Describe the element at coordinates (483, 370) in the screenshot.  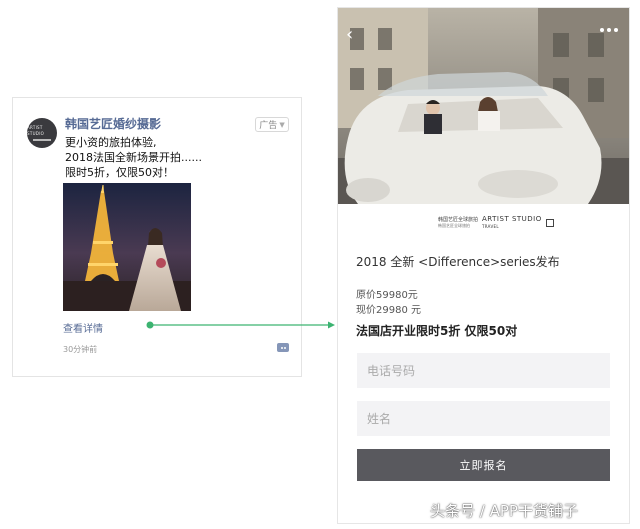
I see `phone-input` at that location.